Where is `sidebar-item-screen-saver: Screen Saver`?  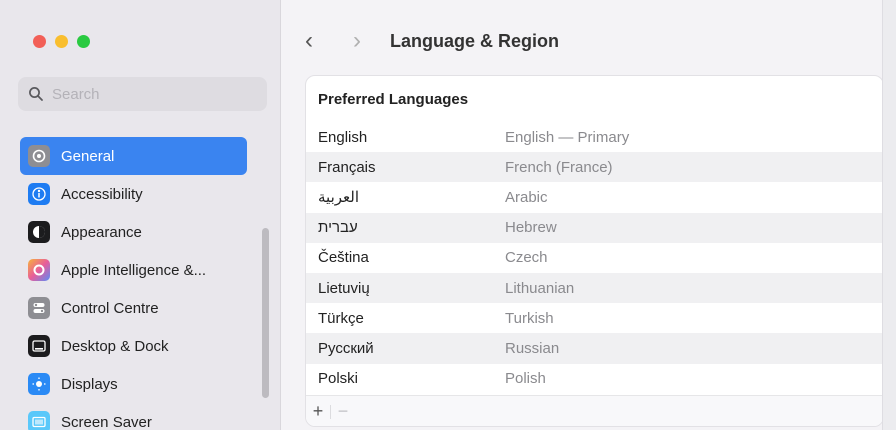
sidebar-item-screen-saver: Screen Saver is located at coordinates (133, 416).